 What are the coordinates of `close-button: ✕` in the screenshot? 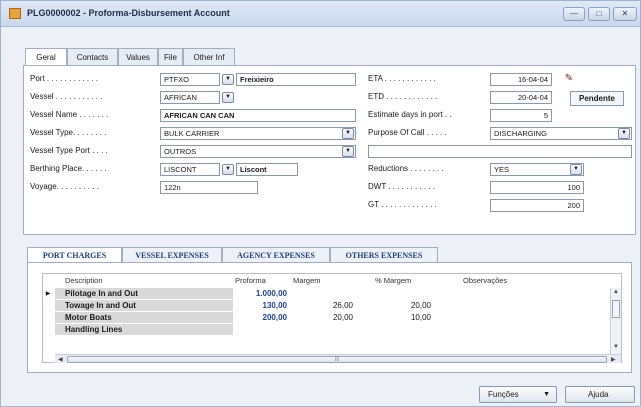 It's located at (625, 14).